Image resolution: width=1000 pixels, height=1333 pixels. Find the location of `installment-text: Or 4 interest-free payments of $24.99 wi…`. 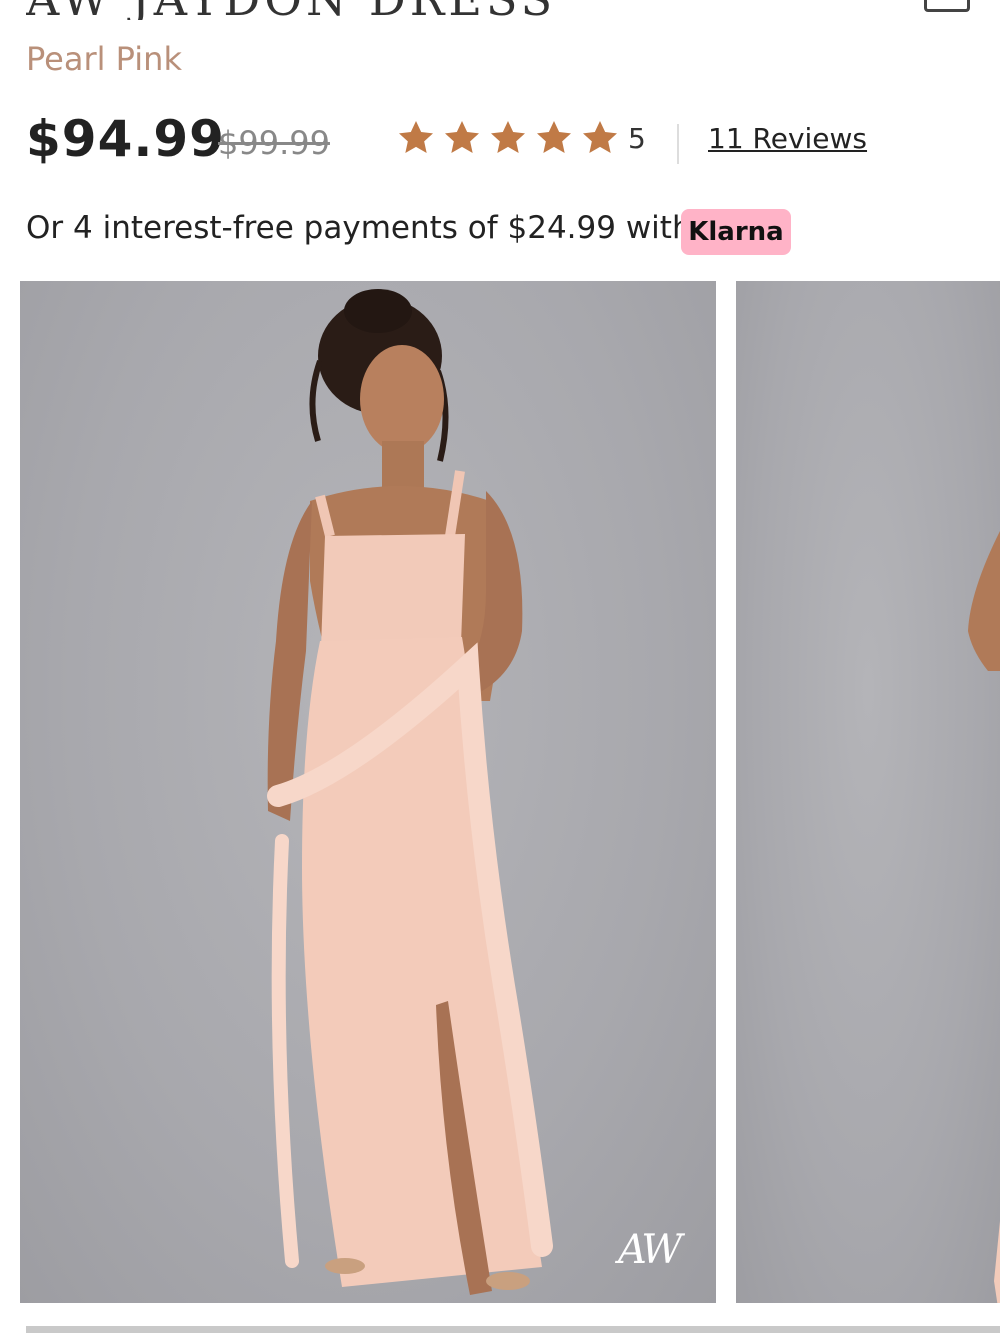

installment-text: Or 4 interest-free payments of $24.99 wi… is located at coordinates (359, 228).